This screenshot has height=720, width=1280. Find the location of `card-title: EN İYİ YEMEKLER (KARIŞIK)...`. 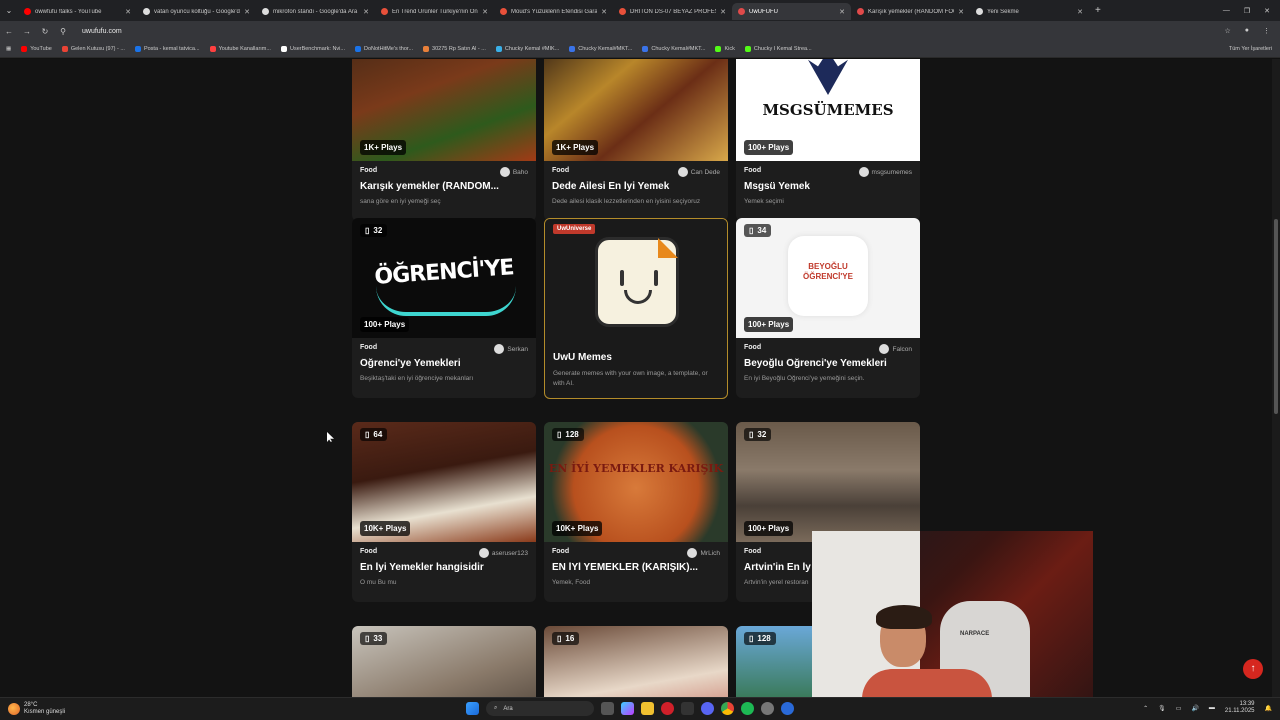

card-title: EN İYİ YEMEKLER (KARIŞIK)... is located at coordinates (636, 567).